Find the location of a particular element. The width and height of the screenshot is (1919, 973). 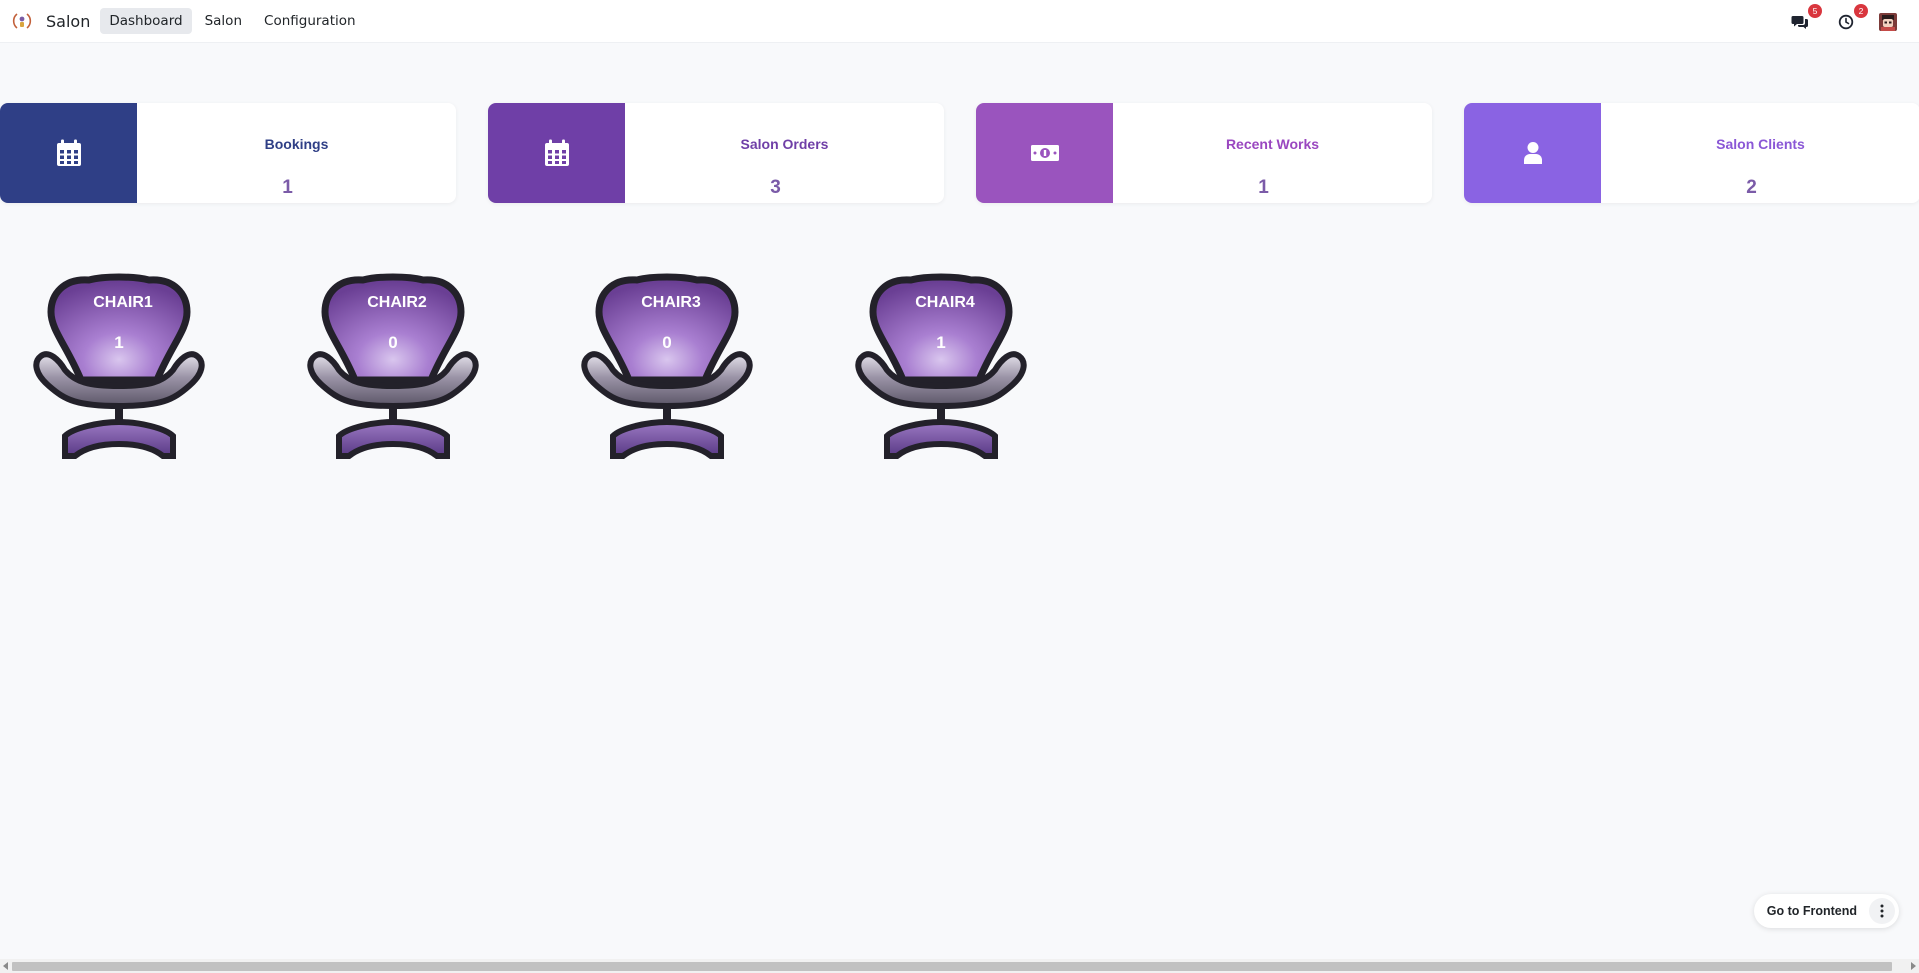

chair-name: CHAIR4 is located at coordinates (945, 302).